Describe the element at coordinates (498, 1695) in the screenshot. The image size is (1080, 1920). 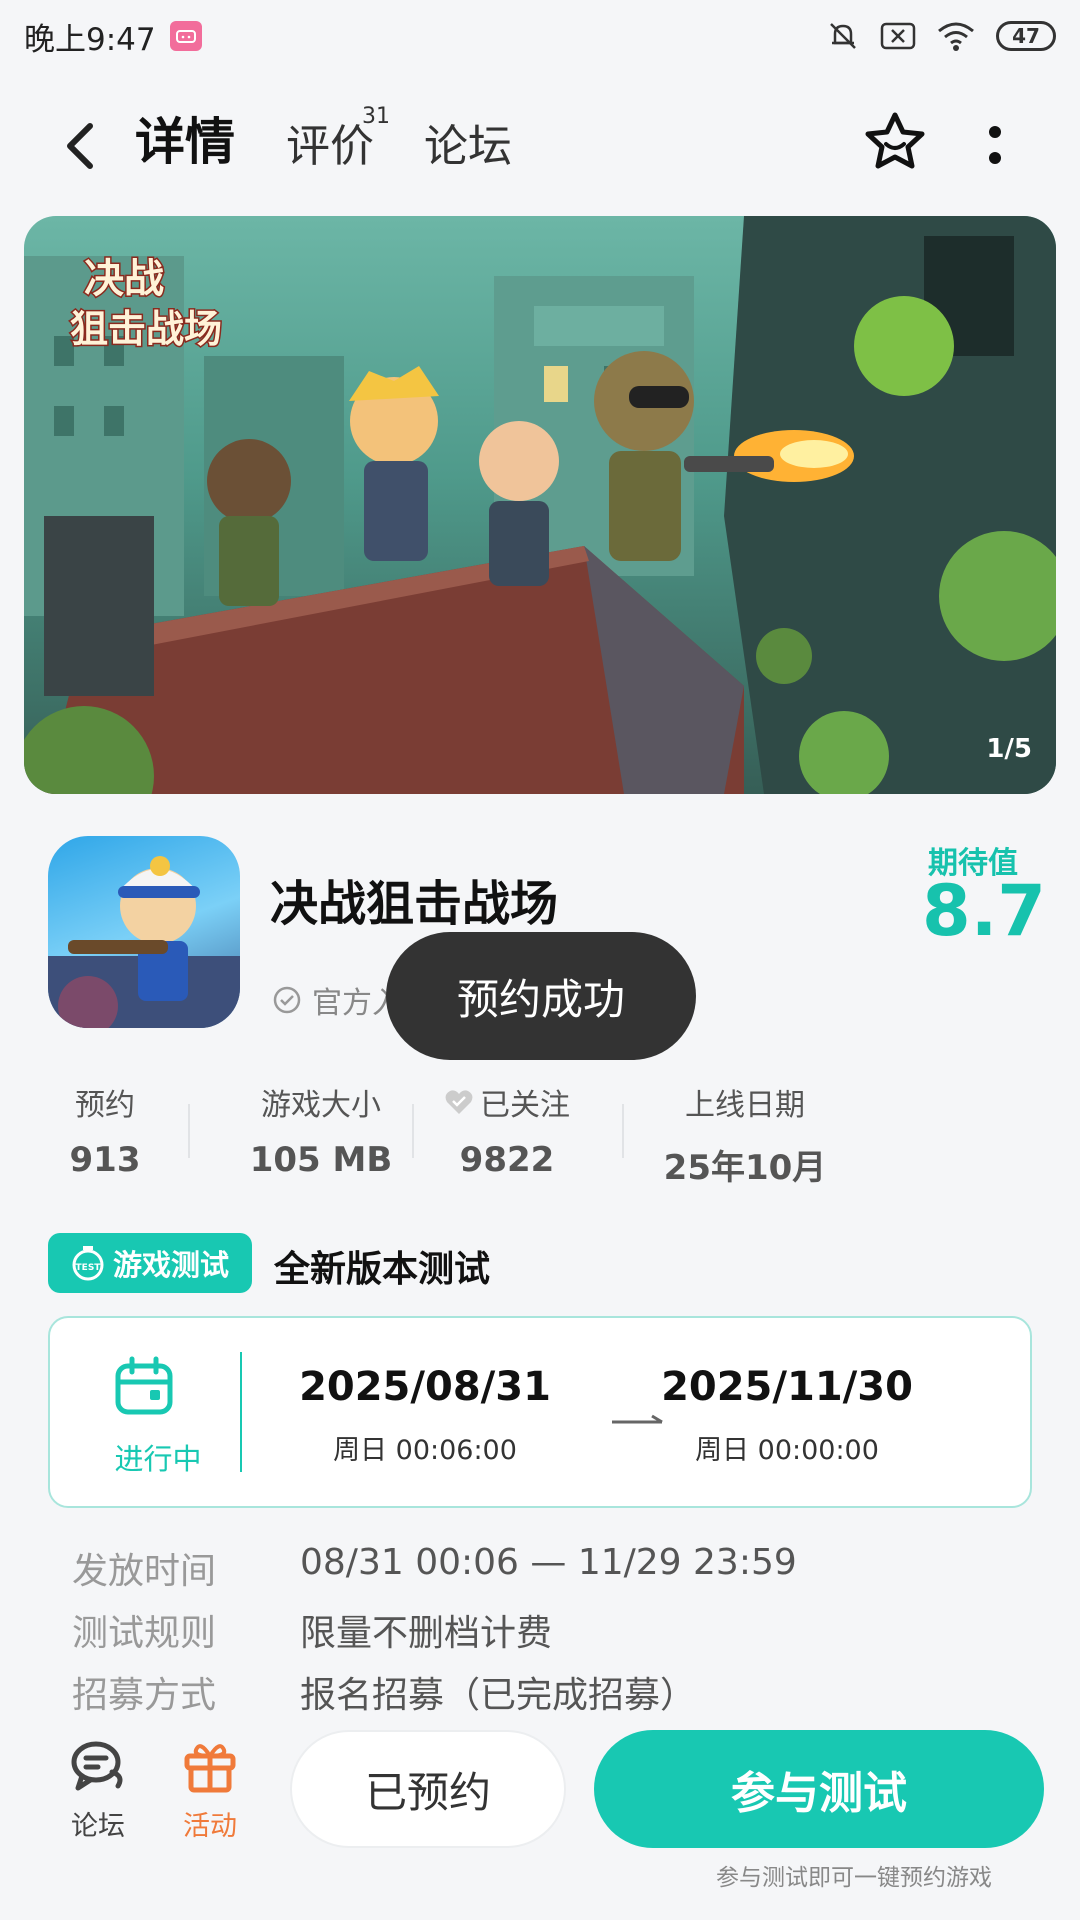
I see `detail-value: 报名招募（已完成招募）` at that location.